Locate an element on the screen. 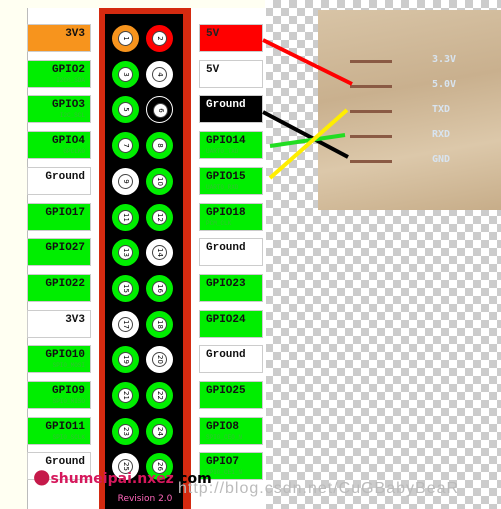 The image size is (501, 509). wire is located at coordinates (307, 62).